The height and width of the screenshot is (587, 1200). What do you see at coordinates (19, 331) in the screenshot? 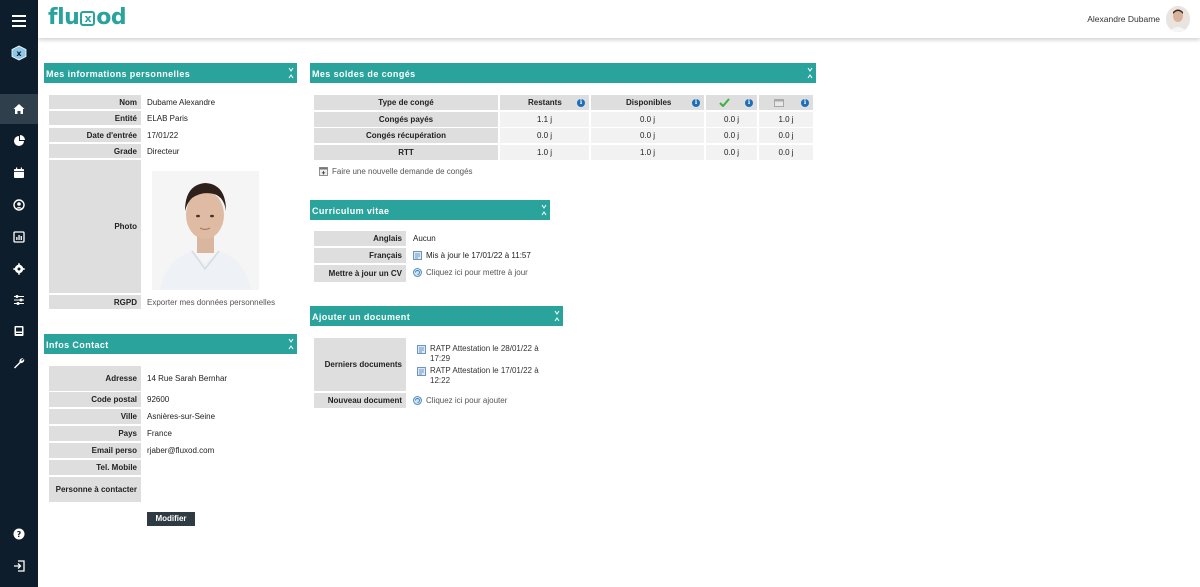
I see `book-icon` at bounding box center [19, 331].